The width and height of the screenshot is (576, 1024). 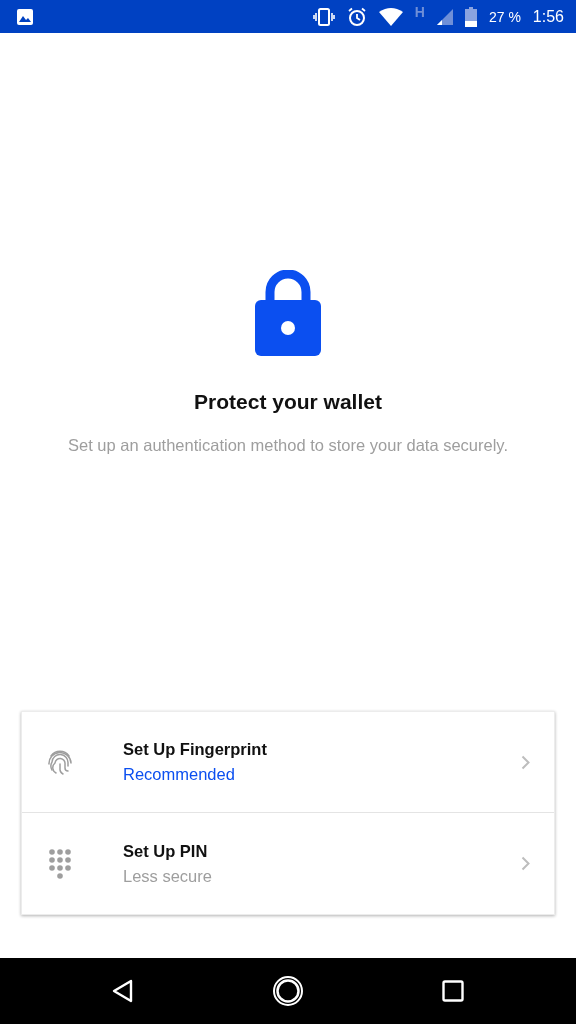 I want to click on signal-icon, so click(x=444, y=16).